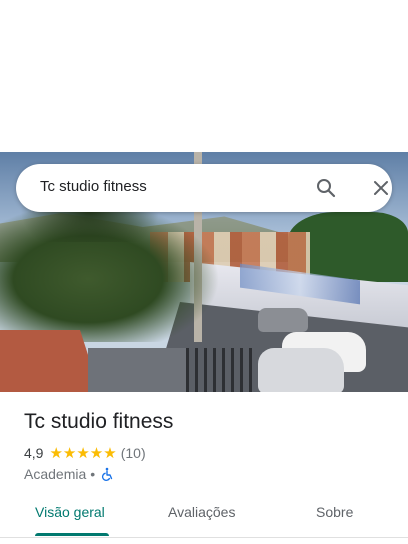 The width and height of the screenshot is (408, 544). Describe the element at coordinates (381, 188) in the screenshot. I see `close-icon` at that location.